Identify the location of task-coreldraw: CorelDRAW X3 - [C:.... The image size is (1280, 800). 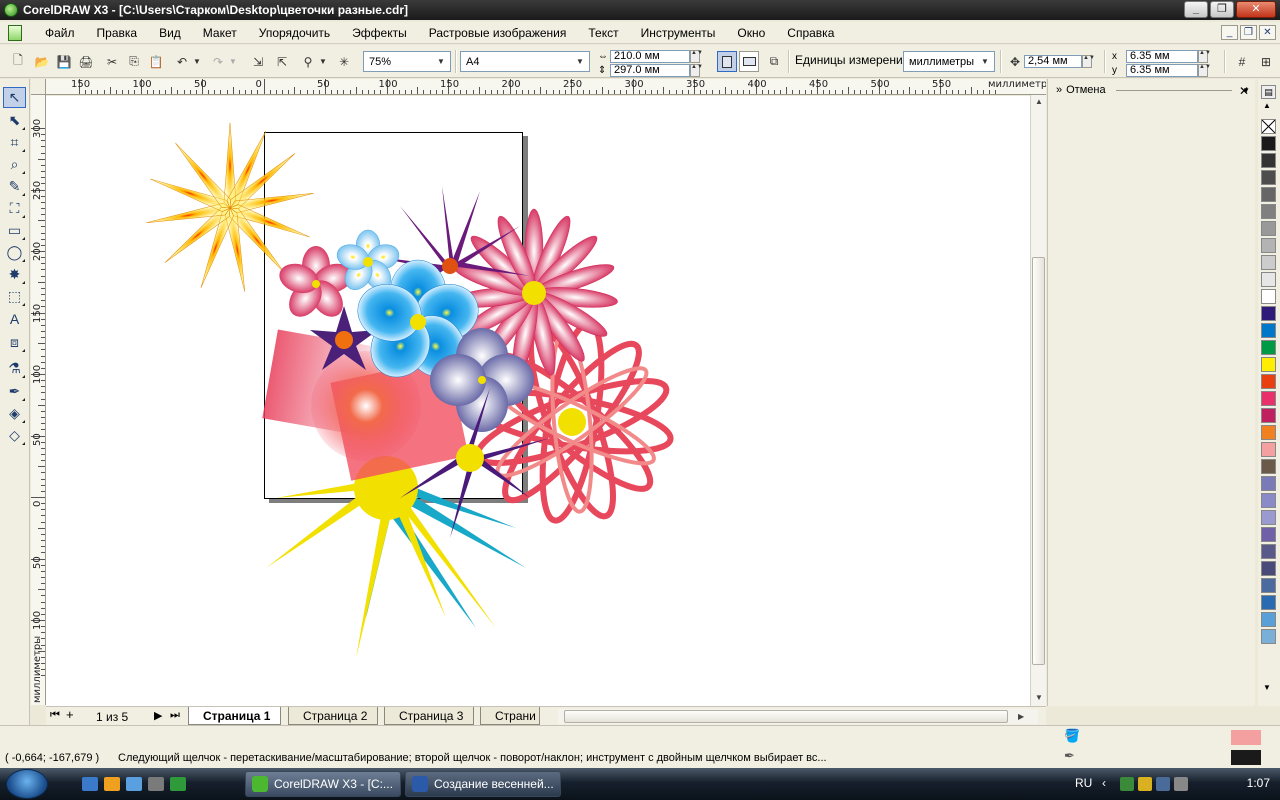
(323, 784).